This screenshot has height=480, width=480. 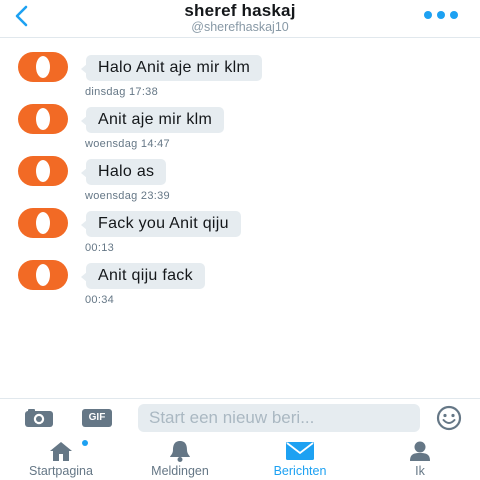 I want to click on conversation-header: sheref haskaj @sherefhaskaj10, so click(x=240, y=19).